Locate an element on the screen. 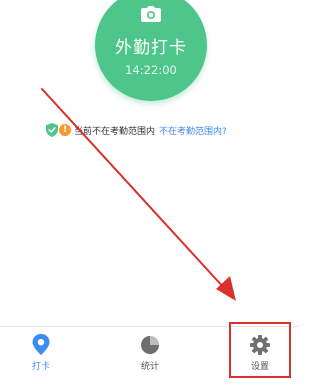 The width and height of the screenshot is (320, 387). camera-icon is located at coordinates (151, 14).